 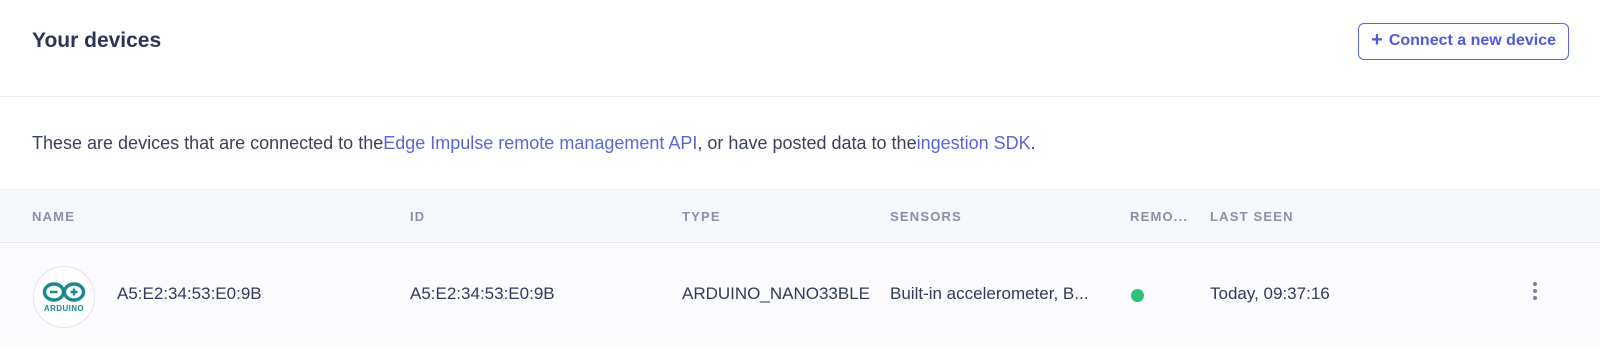 What do you see at coordinates (64, 308) in the screenshot?
I see `arduino-logo-text: ARDUINO` at bounding box center [64, 308].